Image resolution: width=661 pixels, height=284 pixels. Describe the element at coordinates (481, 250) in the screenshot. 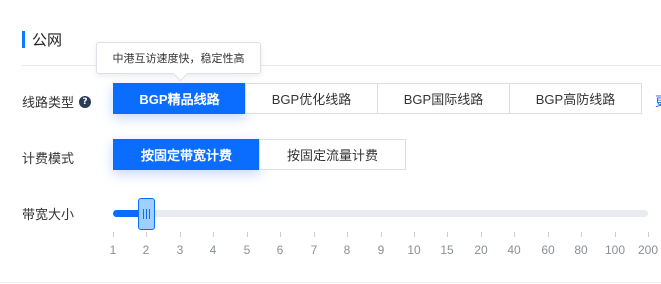

I see `scale-tick-label: 20` at that location.